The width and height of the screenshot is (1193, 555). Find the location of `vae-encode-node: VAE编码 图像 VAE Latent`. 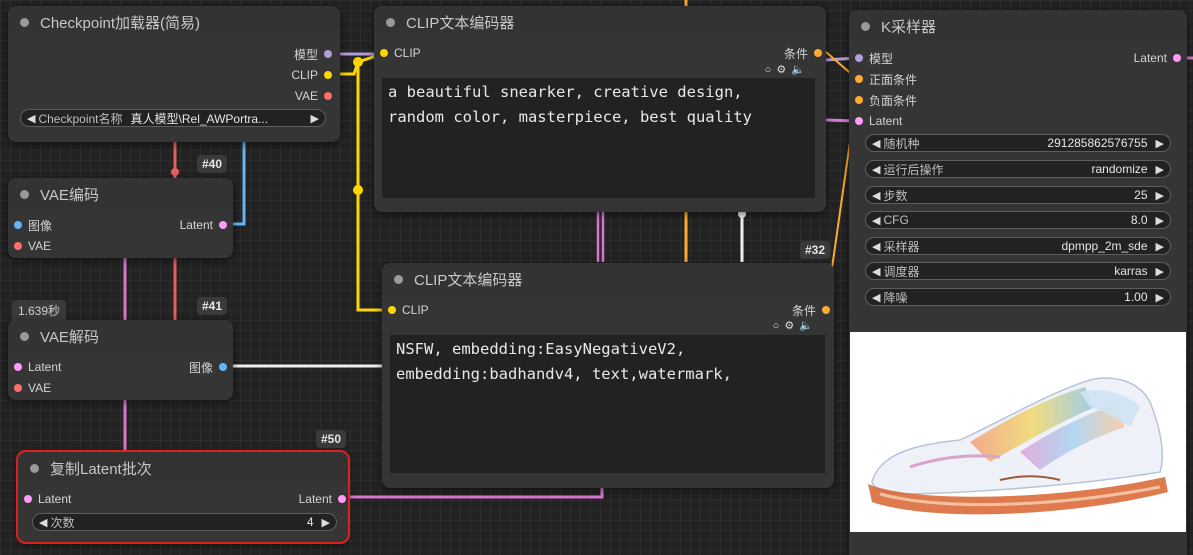

vae-encode-node: VAE编码 图像 VAE Latent is located at coordinates (120, 218).